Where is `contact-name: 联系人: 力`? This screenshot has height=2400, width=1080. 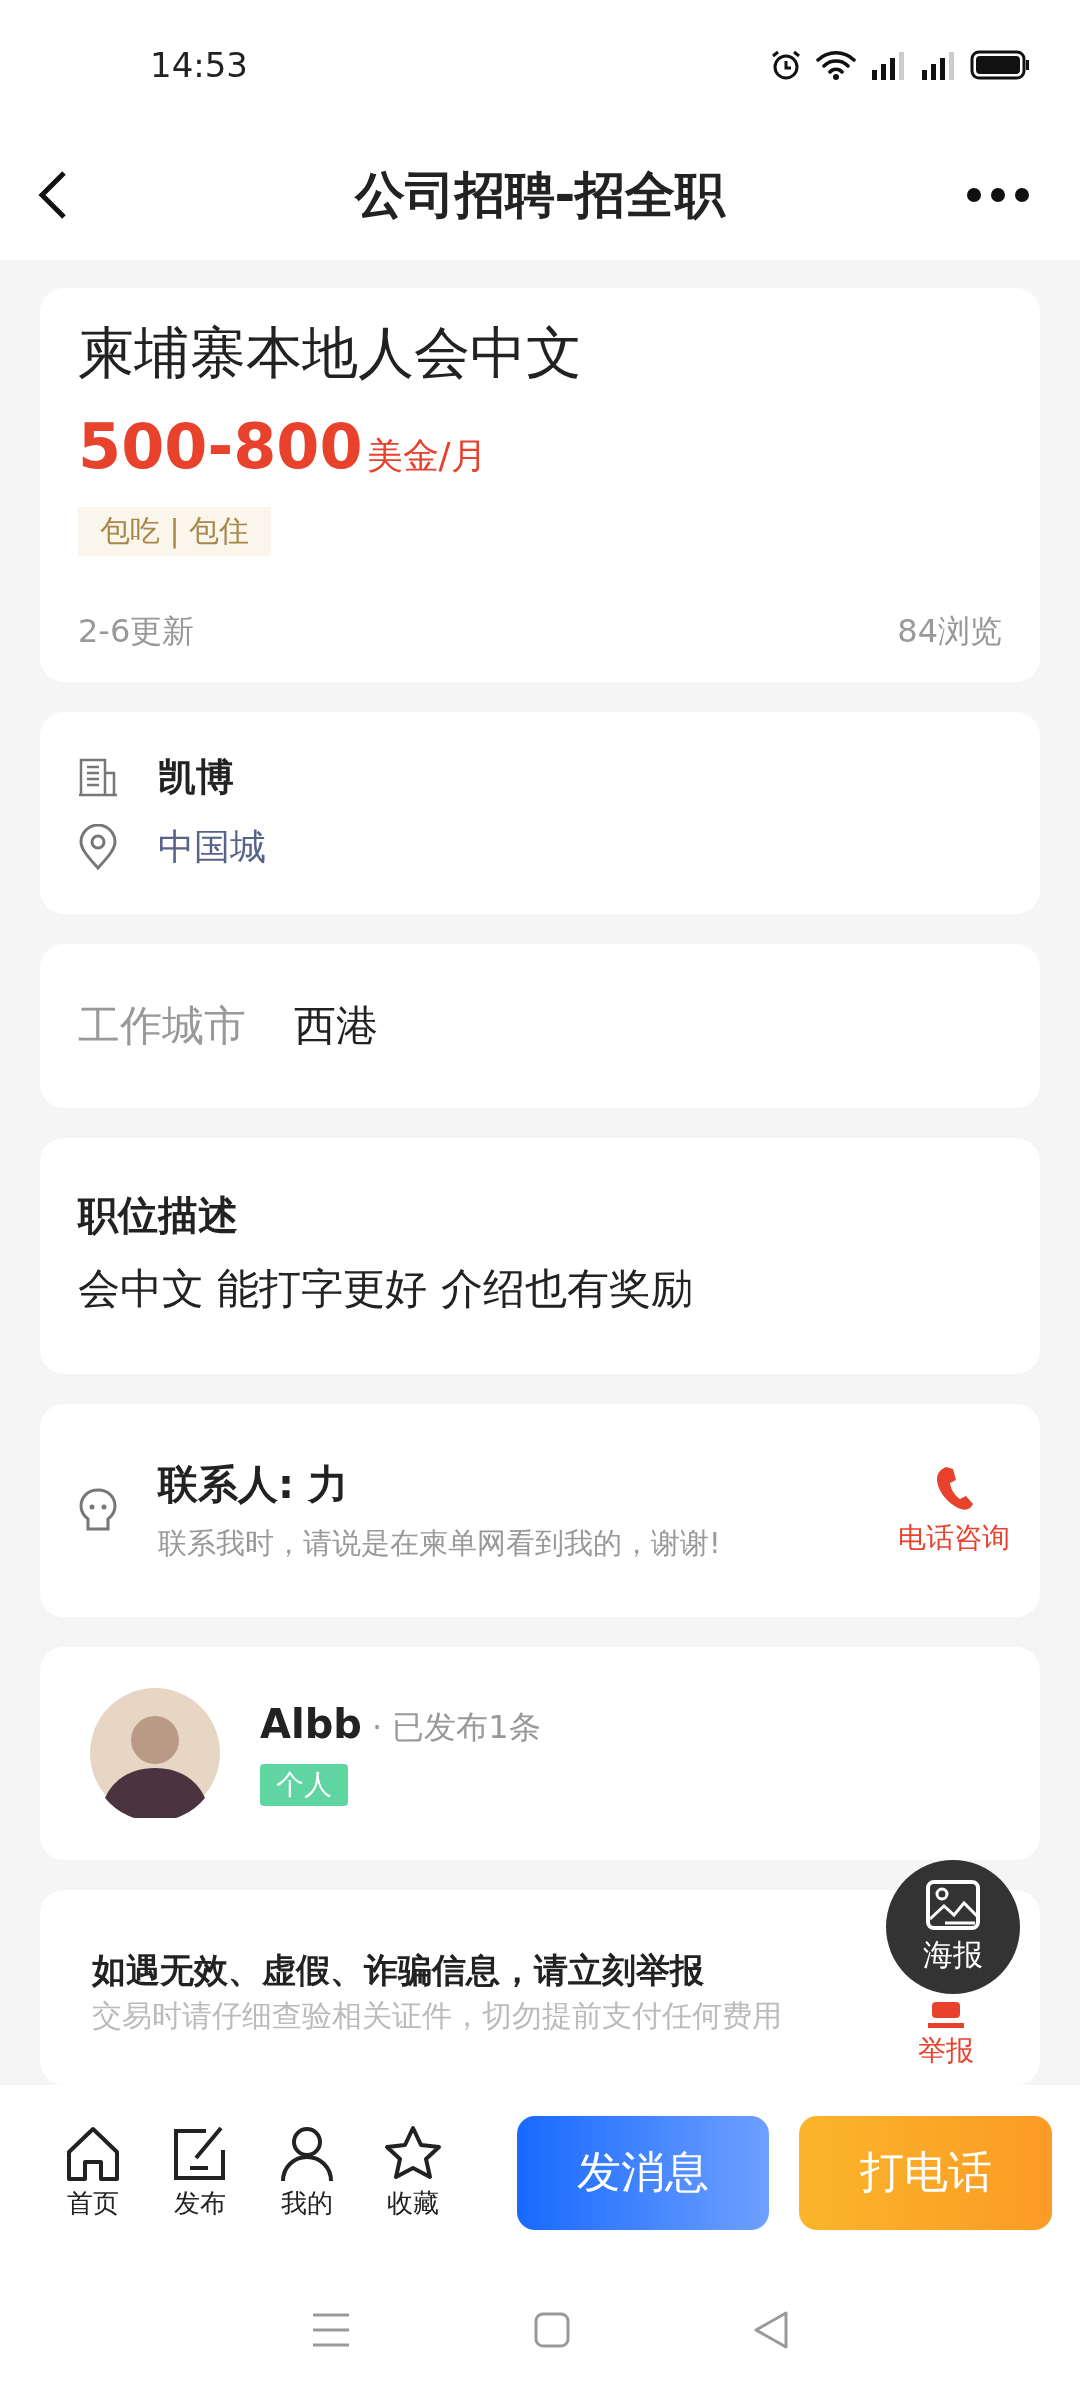 contact-name: 联系人: 力 is located at coordinates (253, 1484).